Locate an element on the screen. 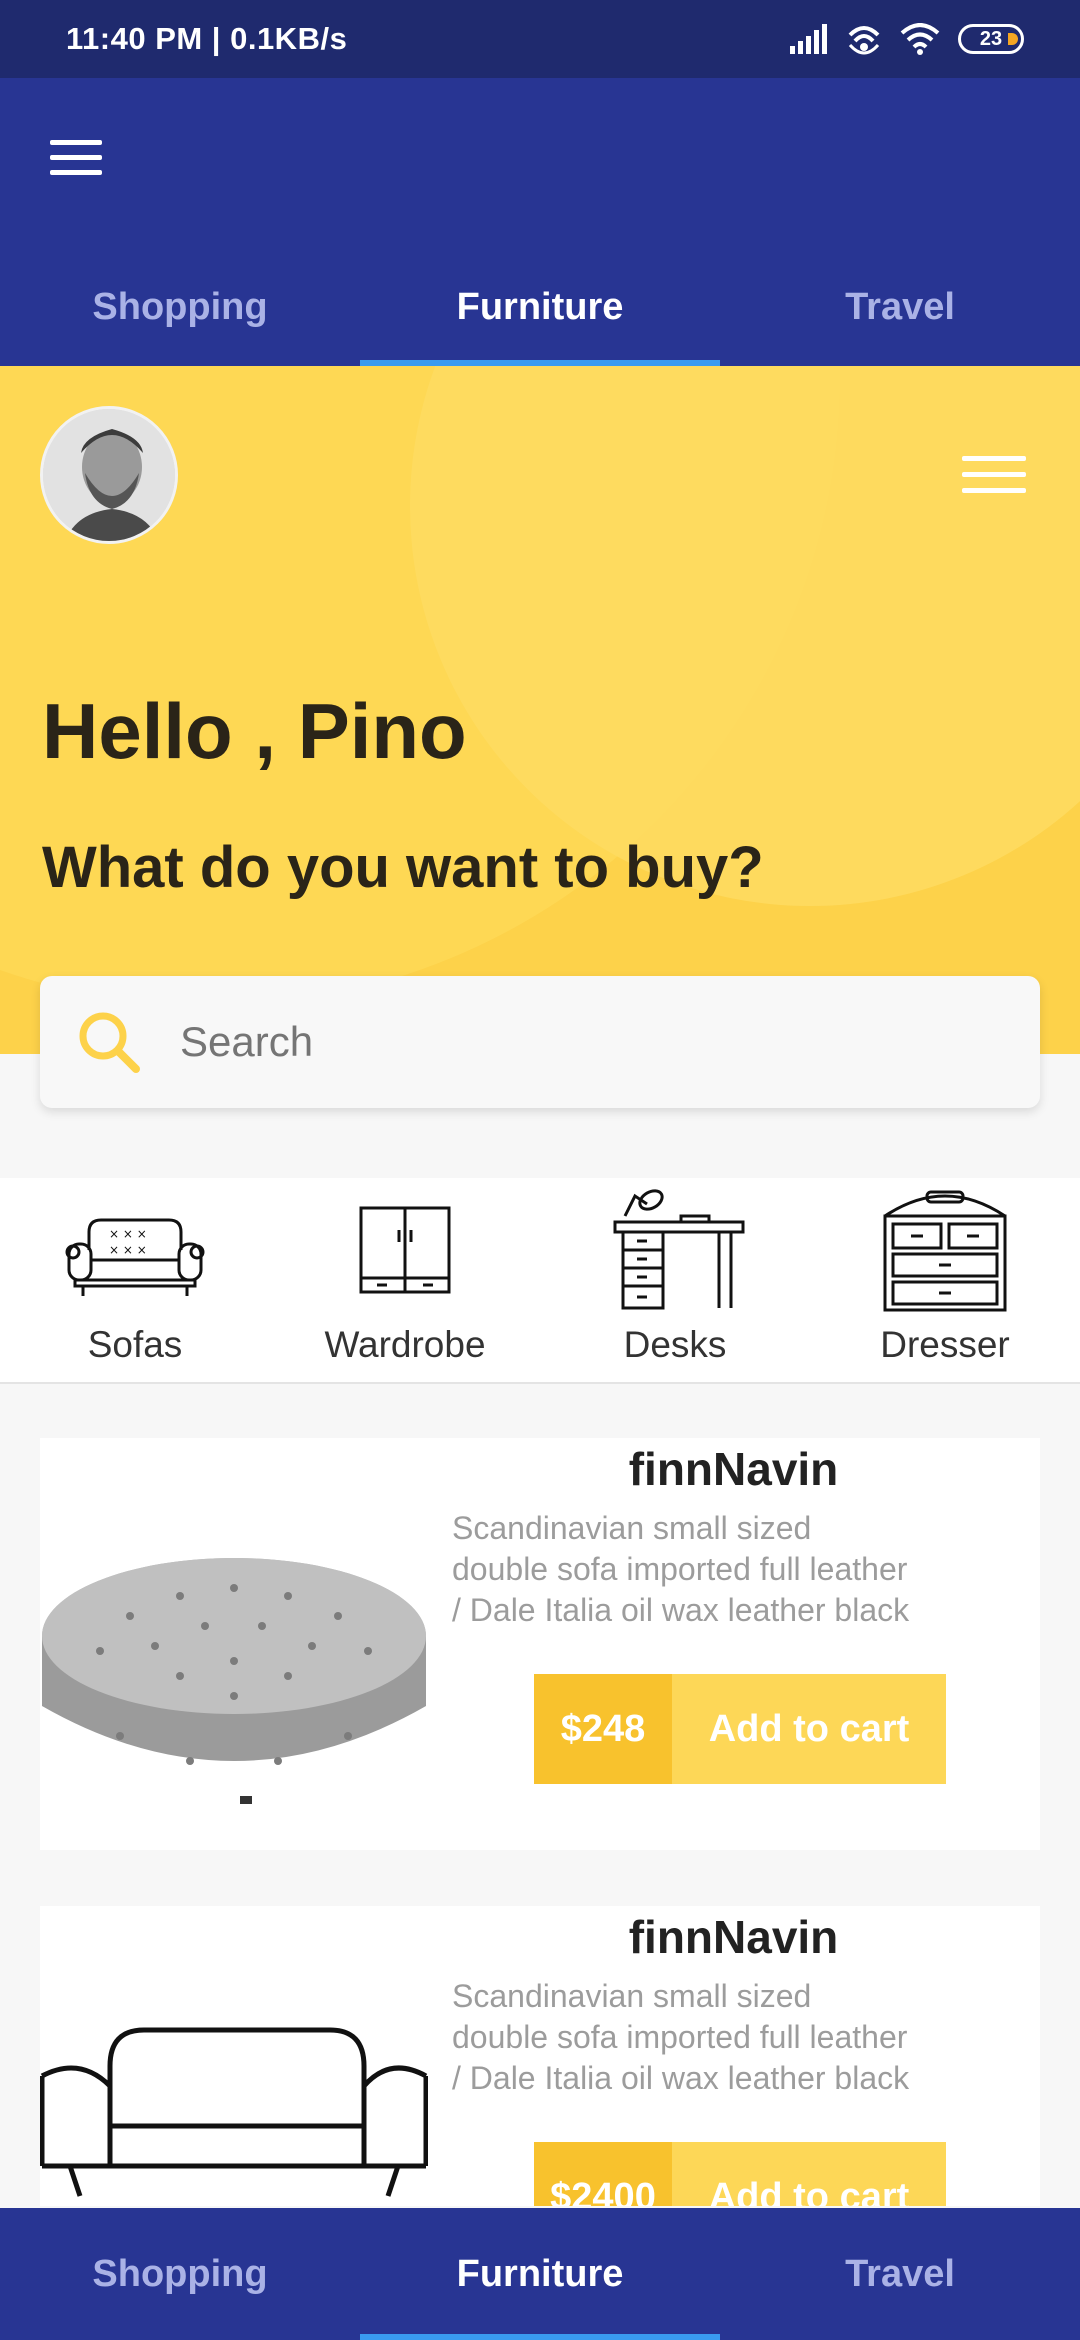  search-box is located at coordinates (540, 1042).